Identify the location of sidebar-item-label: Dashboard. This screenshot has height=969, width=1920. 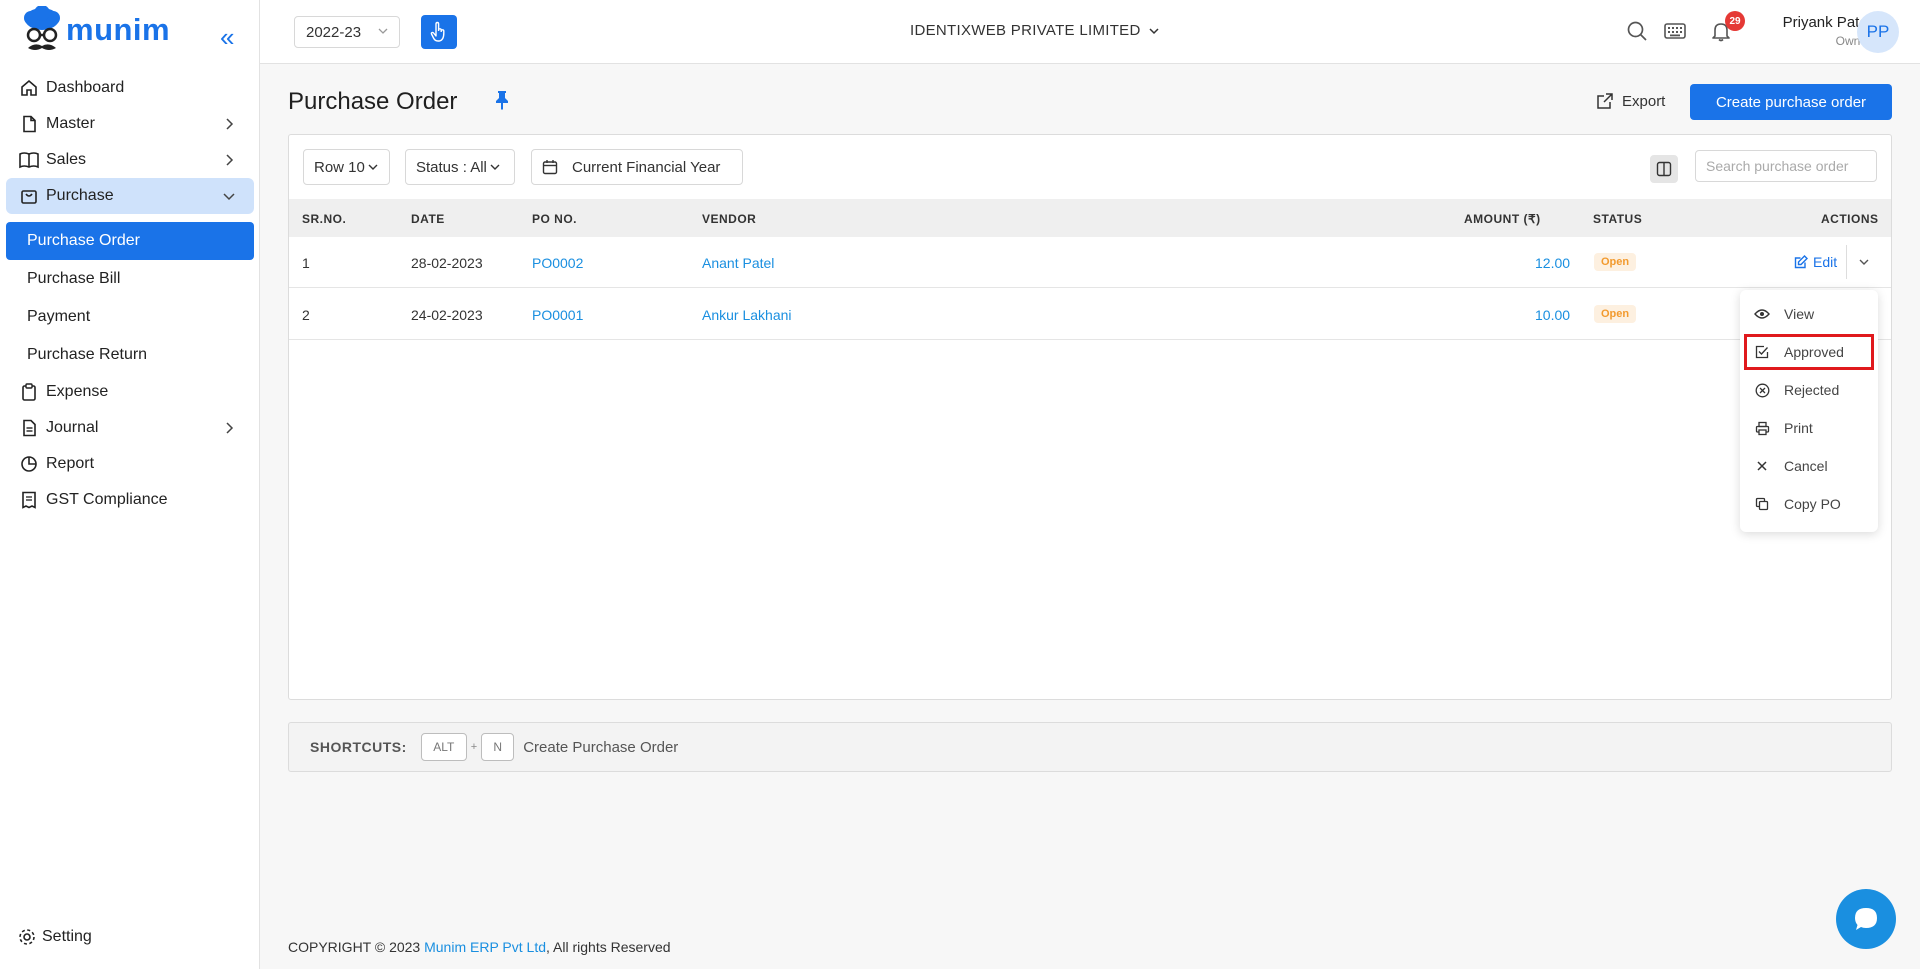
(85, 87).